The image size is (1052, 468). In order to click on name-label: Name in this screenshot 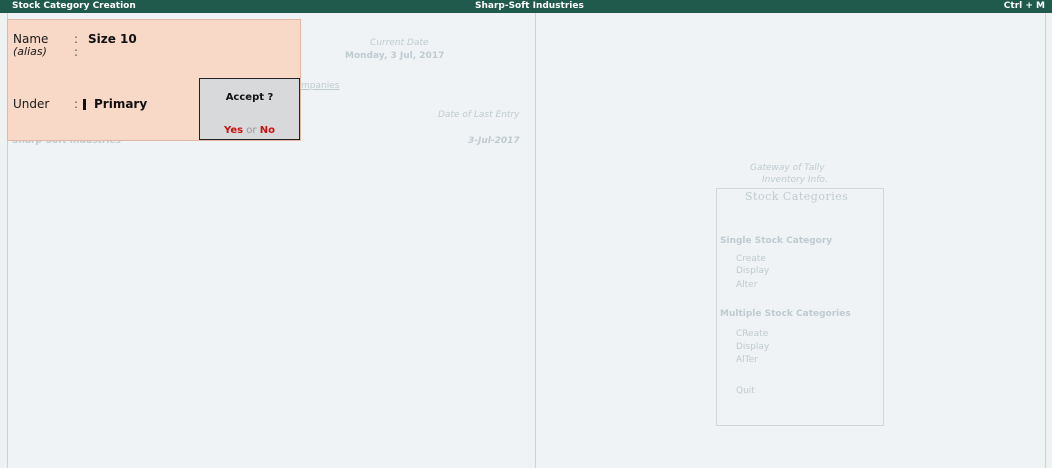, I will do `click(31, 39)`.